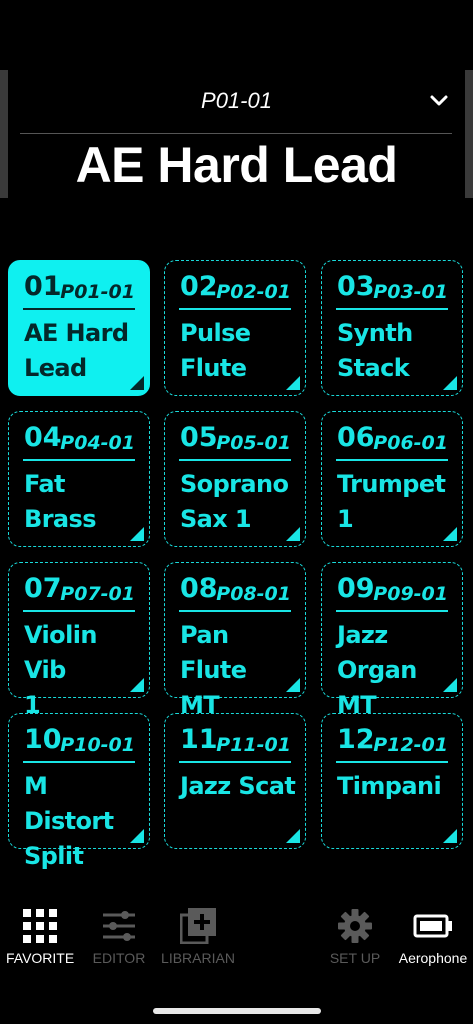 The width and height of the screenshot is (473, 1024). What do you see at coordinates (389, 786) in the screenshot?
I see `patch-name: Timpani` at bounding box center [389, 786].